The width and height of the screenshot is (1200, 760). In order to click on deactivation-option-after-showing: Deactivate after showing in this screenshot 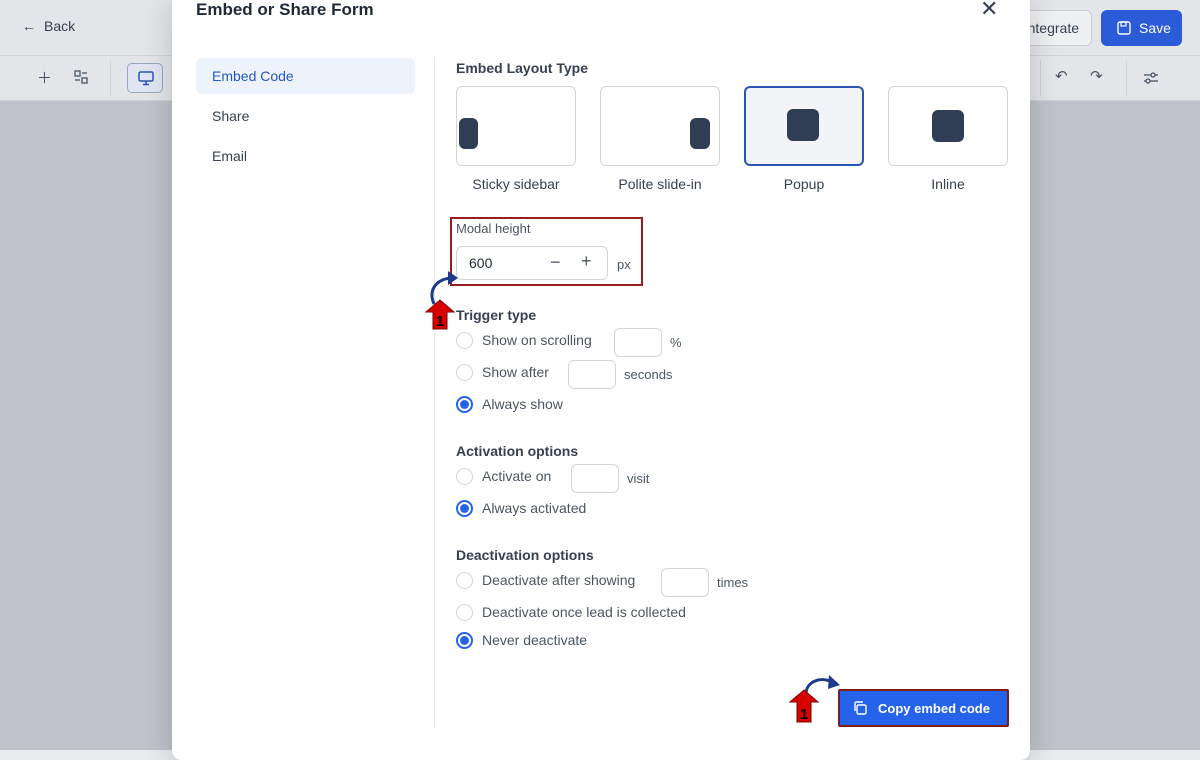, I will do `click(545, 580)`.